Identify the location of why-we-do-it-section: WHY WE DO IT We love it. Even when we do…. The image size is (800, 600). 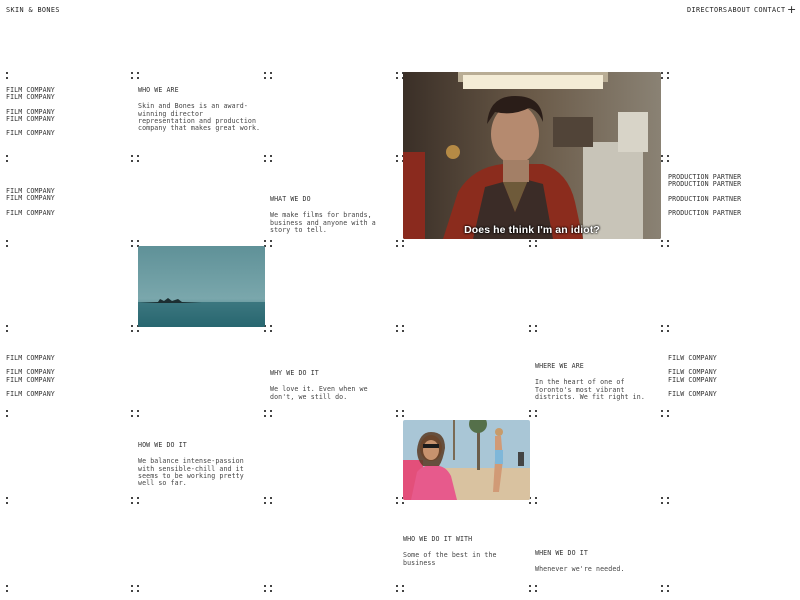
(333, 385).